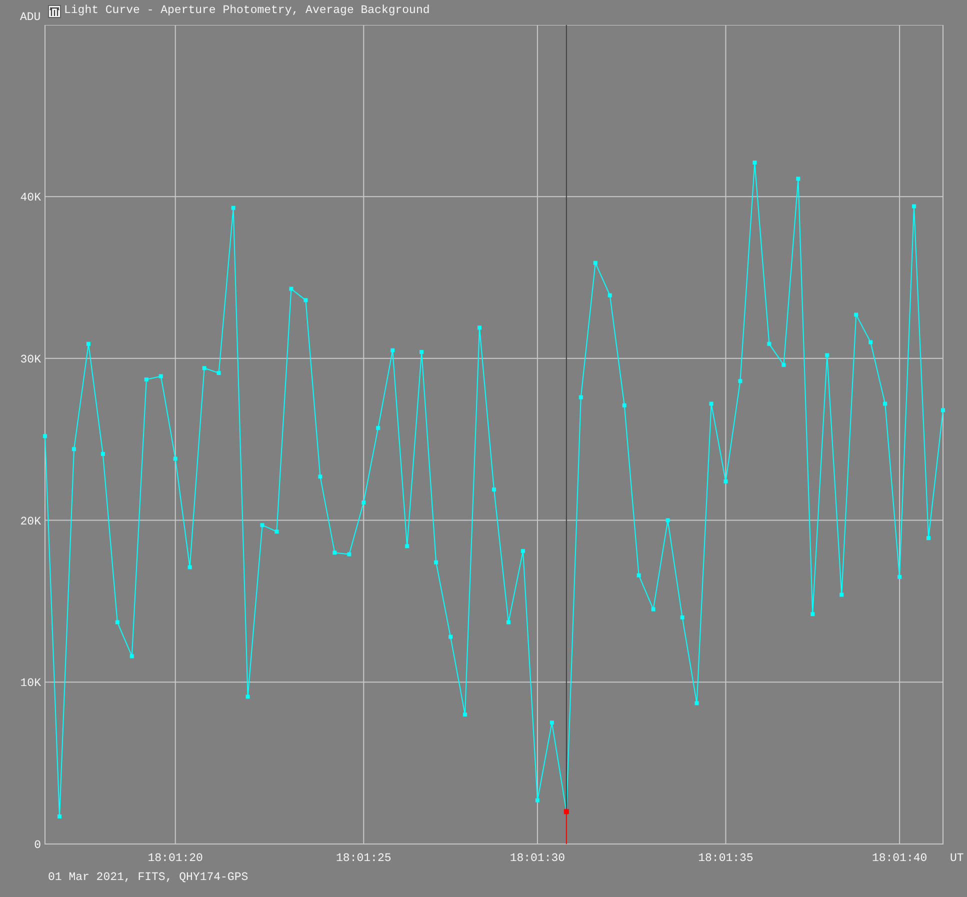 The width and height of the screenshot is (967, 897). What do you see at coordinates (54, 11) in the screenshot?
I see `window-icon` at bounding box center [54, 11].